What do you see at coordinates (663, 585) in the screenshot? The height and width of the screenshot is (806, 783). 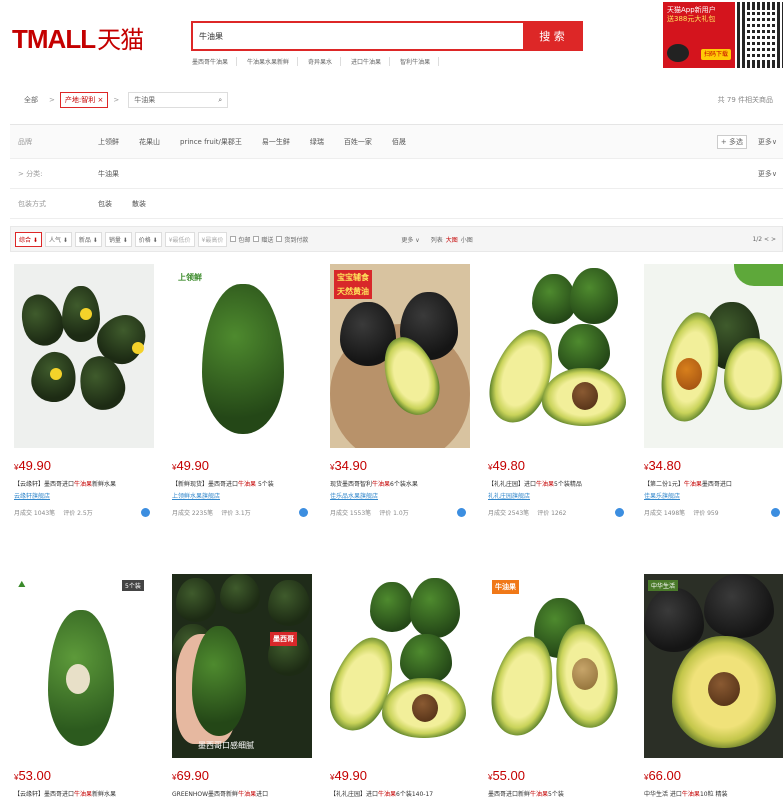 I see `image-badge: 中华生活` at bounding box center [663, 585].